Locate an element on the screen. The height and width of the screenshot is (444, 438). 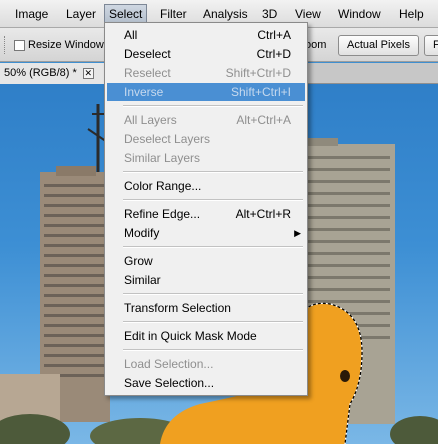
menu-item-label: Deselect Layers is located at coordinates (167, 139).